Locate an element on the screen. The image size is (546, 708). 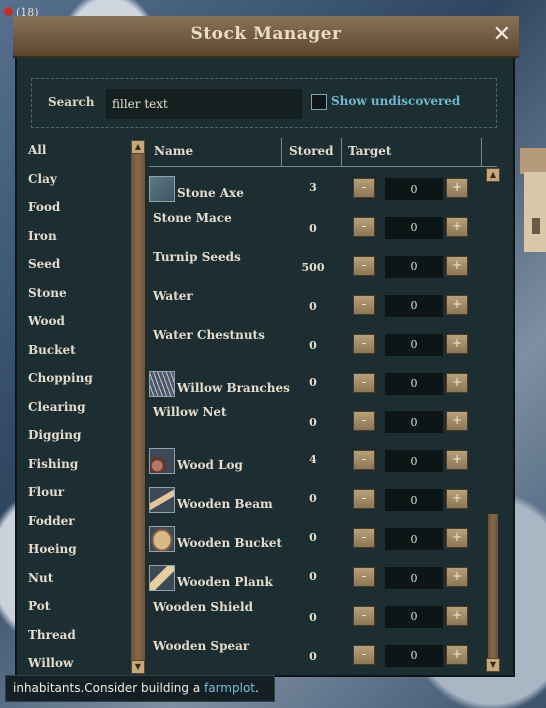
category-item: Stone is located at coordinates (75, 293).